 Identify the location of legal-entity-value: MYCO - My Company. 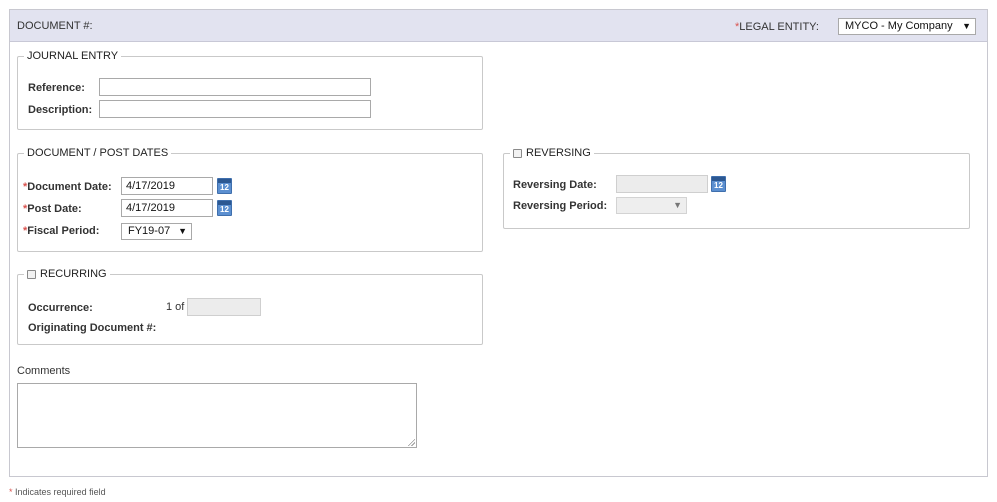
(899, 26).